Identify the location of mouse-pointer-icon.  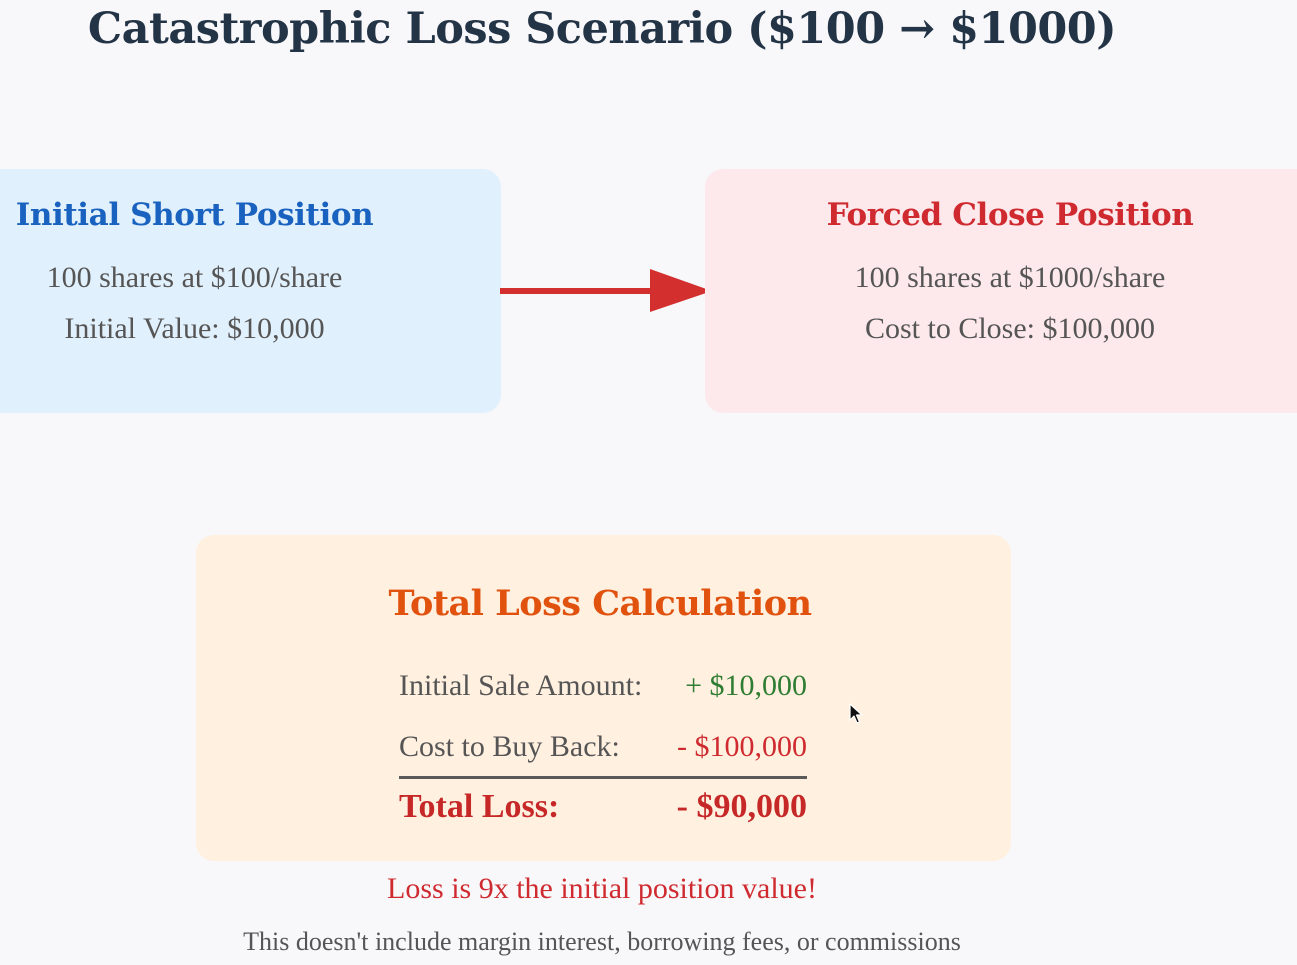
(856, 713).